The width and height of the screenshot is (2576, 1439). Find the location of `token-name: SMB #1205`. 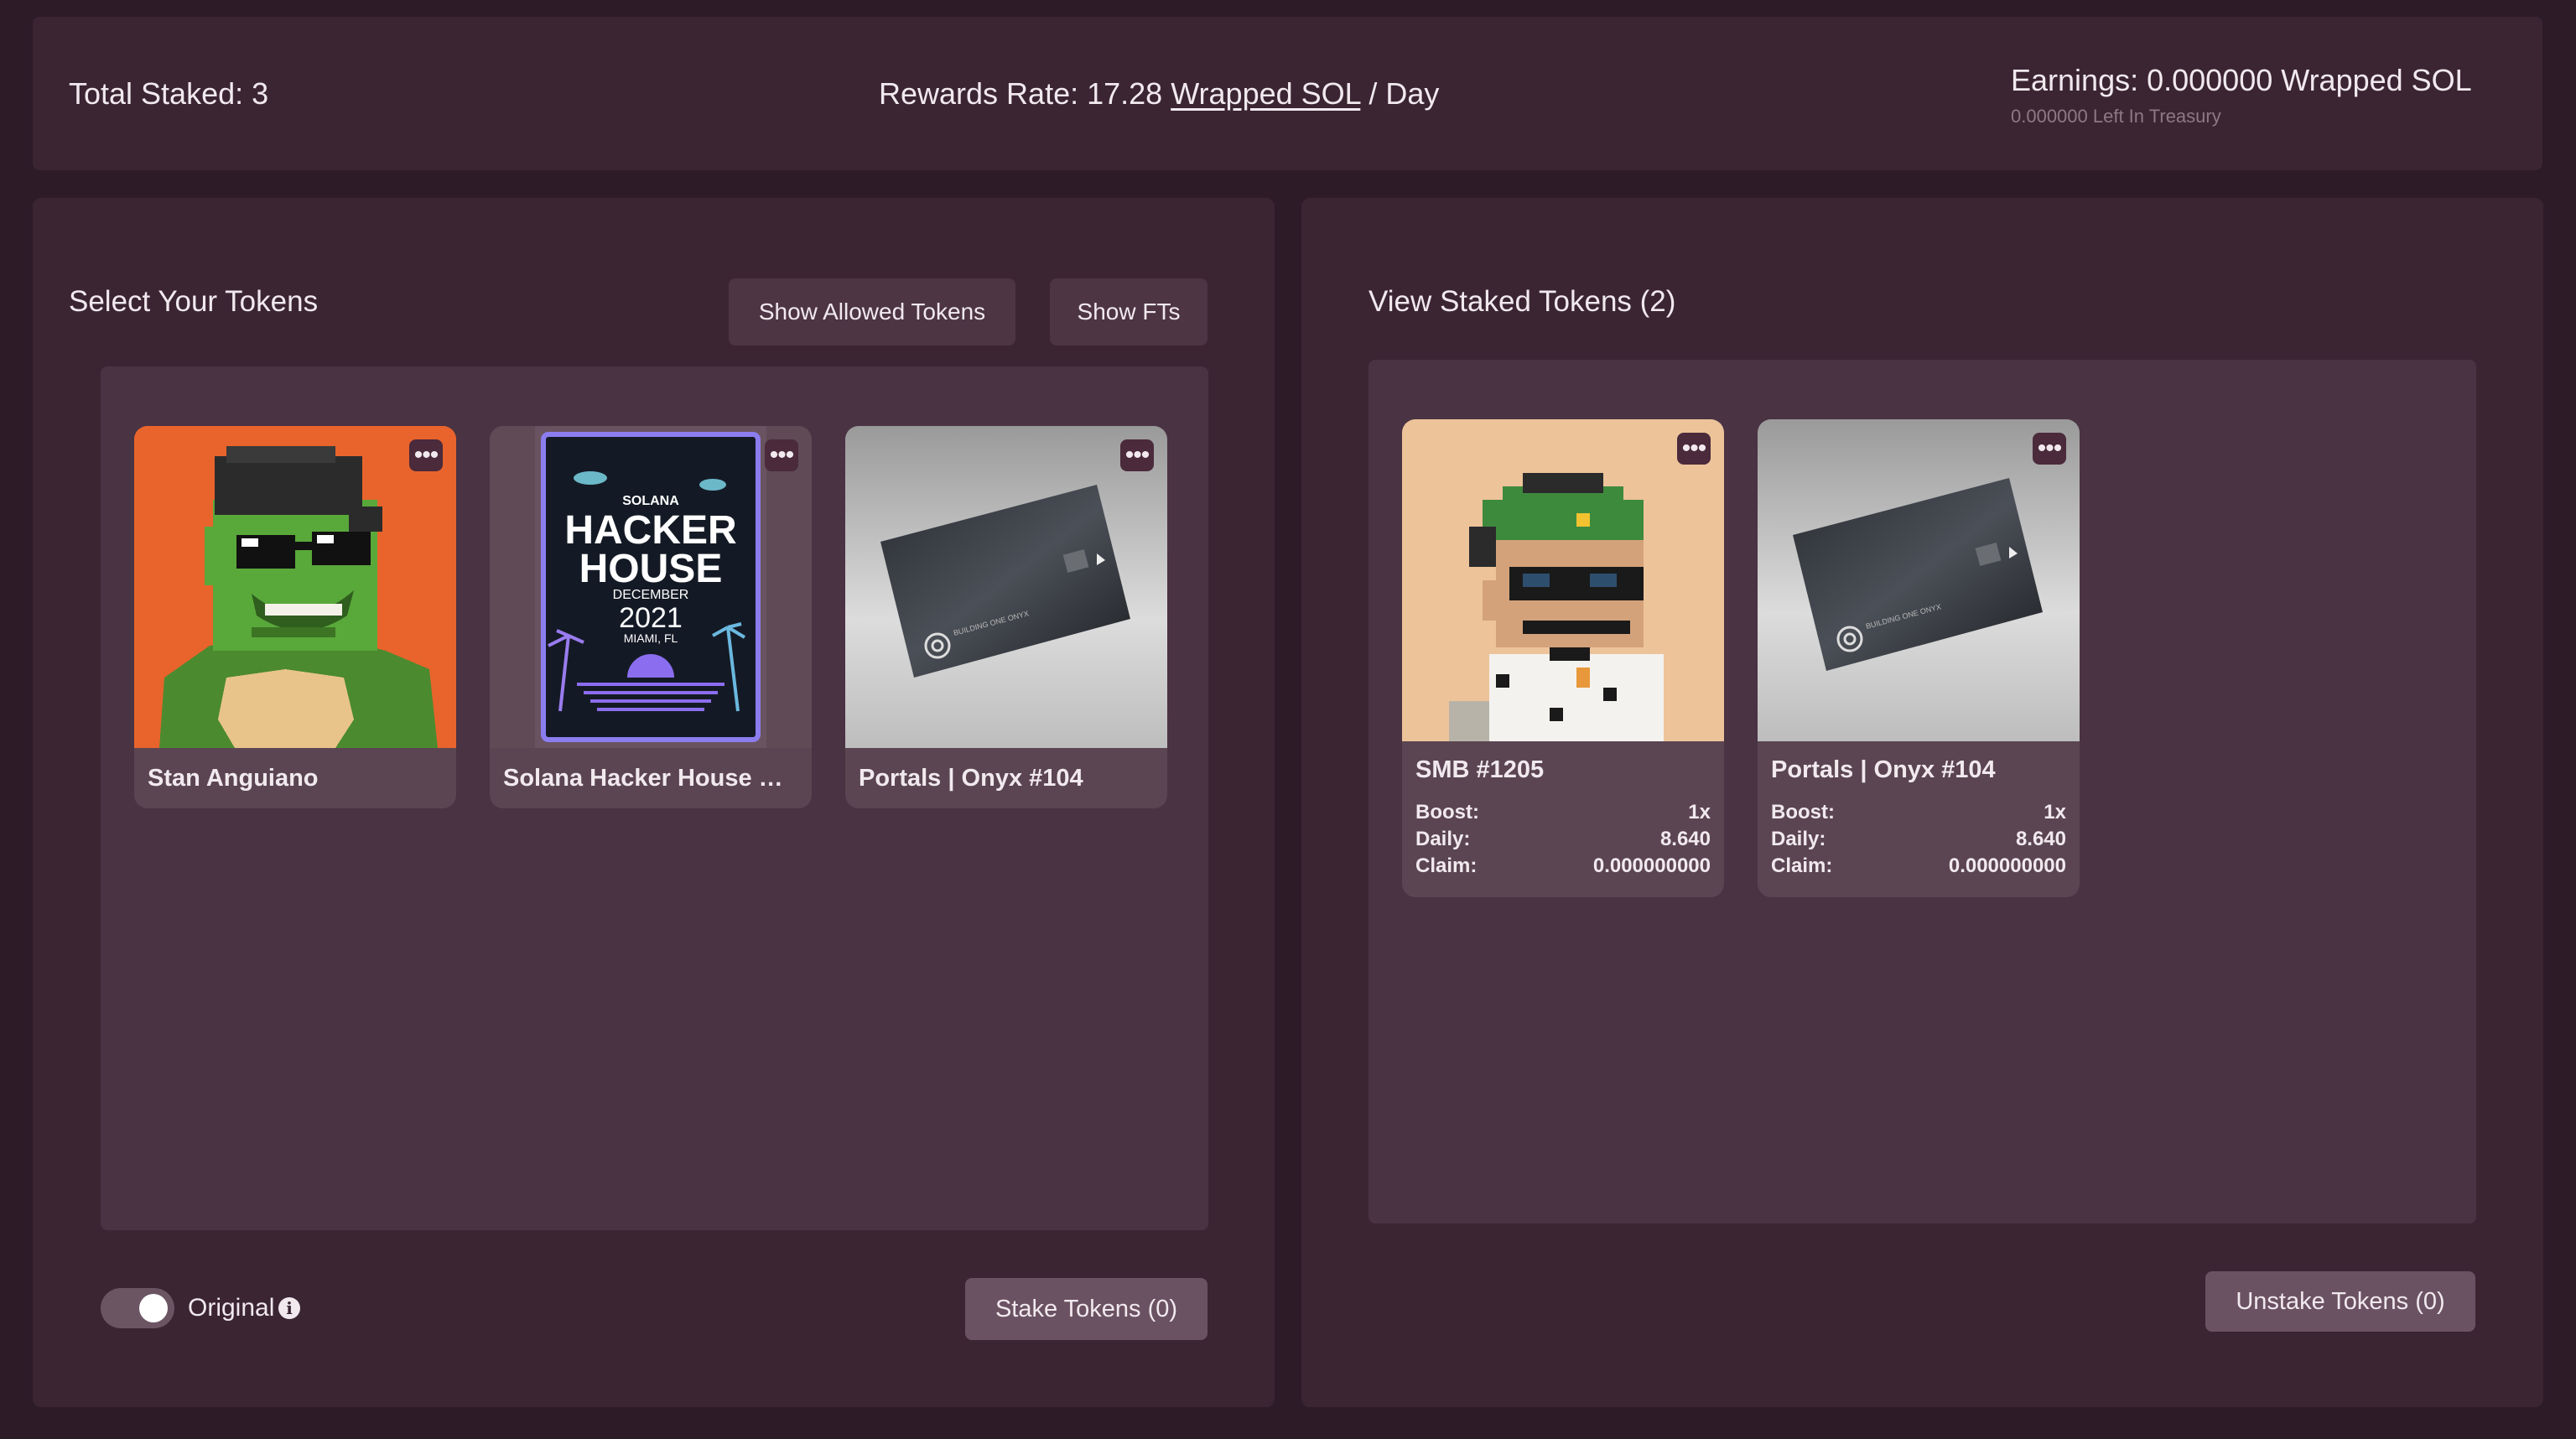

token-name: SMB #1205 is located at coordinates (1480, 769).